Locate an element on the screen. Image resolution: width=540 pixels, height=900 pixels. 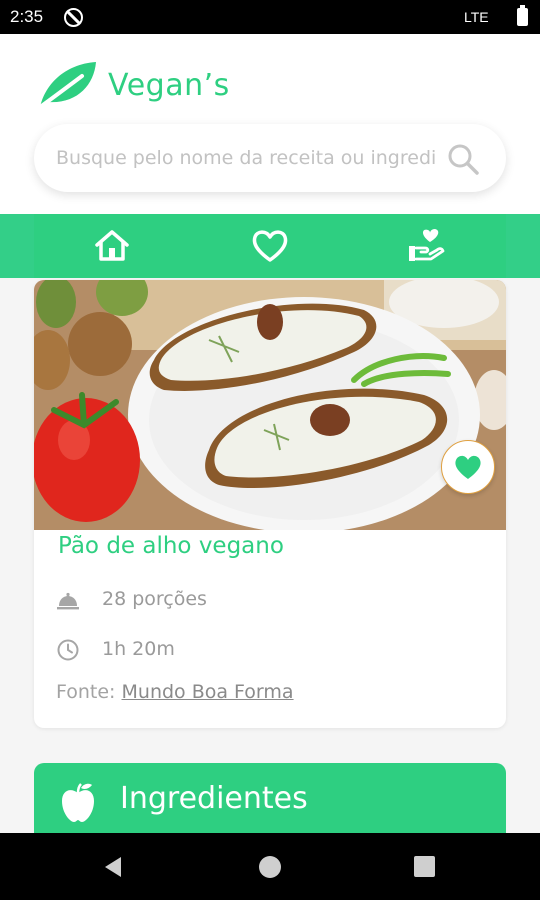
home-button is located at coordinates (270, 867).